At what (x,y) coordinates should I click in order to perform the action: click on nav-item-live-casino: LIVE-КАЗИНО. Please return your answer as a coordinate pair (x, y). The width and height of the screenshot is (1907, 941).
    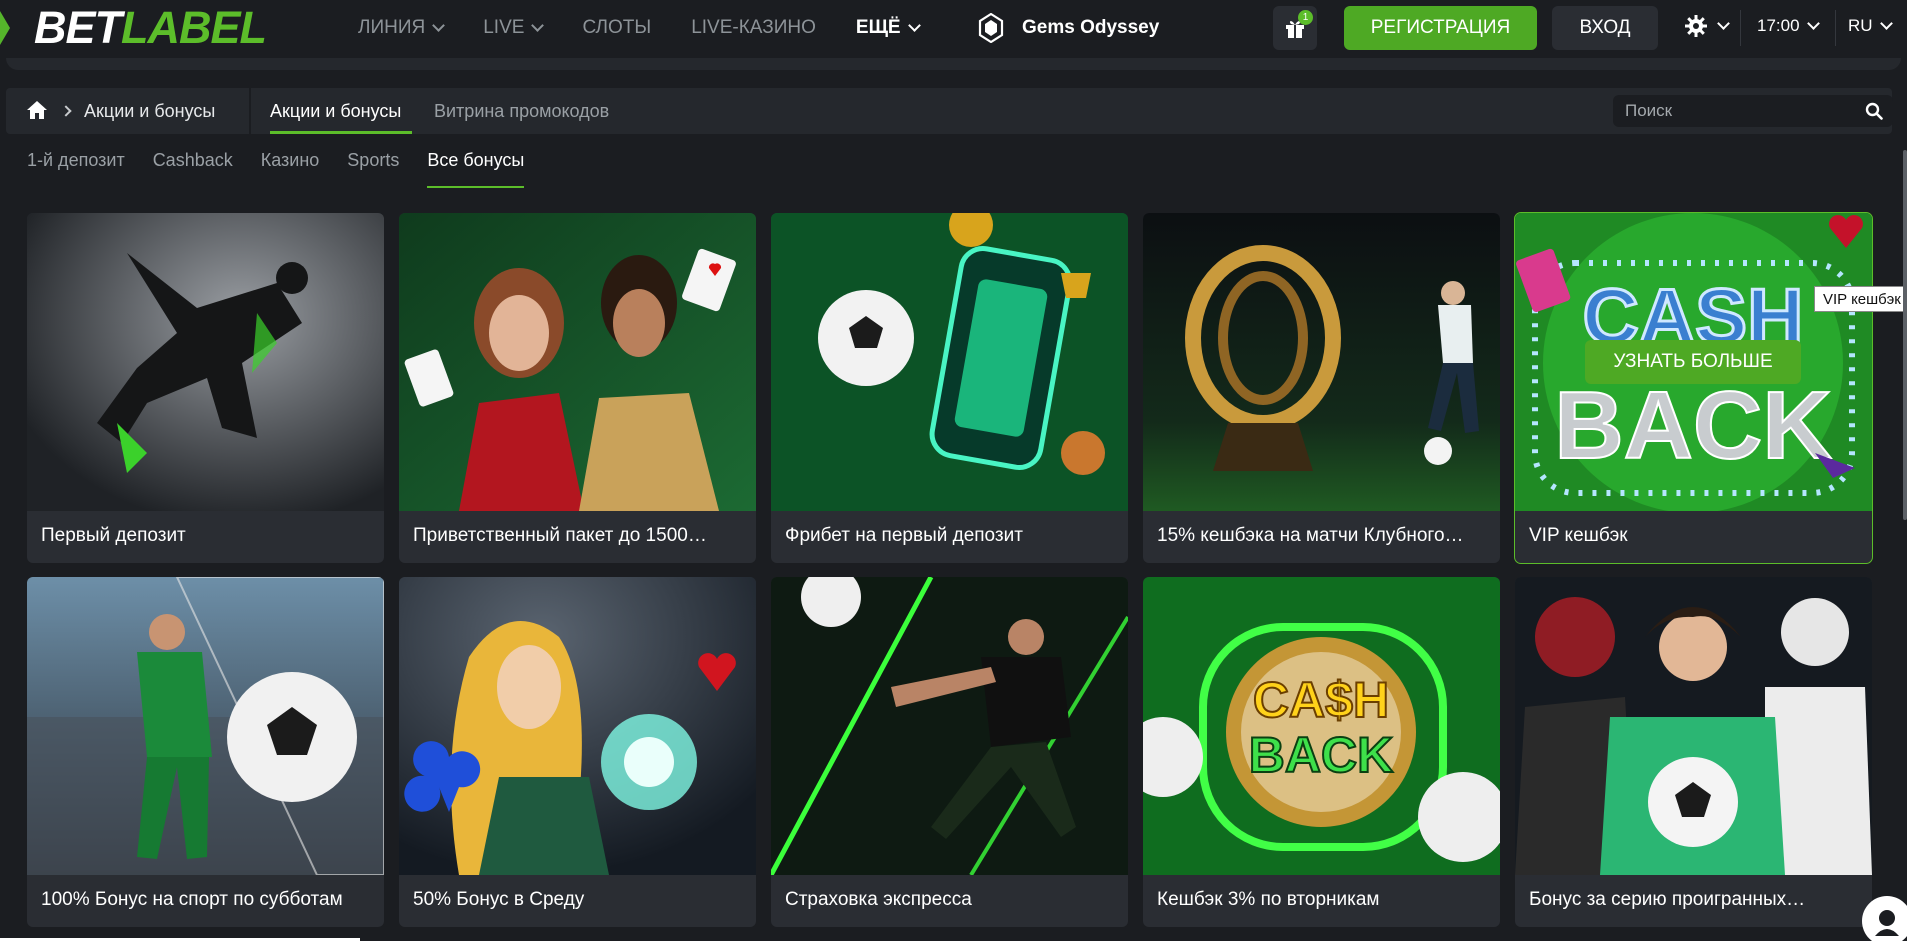
    Looking at the image, I should click on (753, 28).